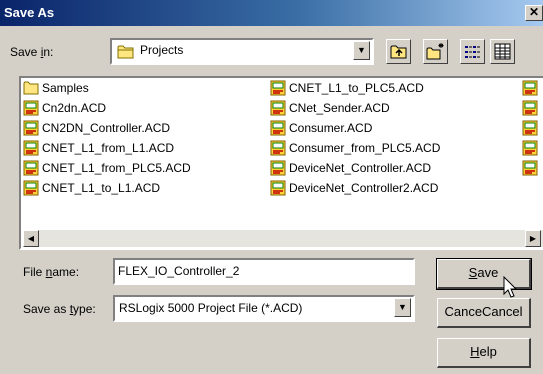 The height and width of the screenshot is (374, 543). I want to click on close-icon: ✕, so click(534, 12).